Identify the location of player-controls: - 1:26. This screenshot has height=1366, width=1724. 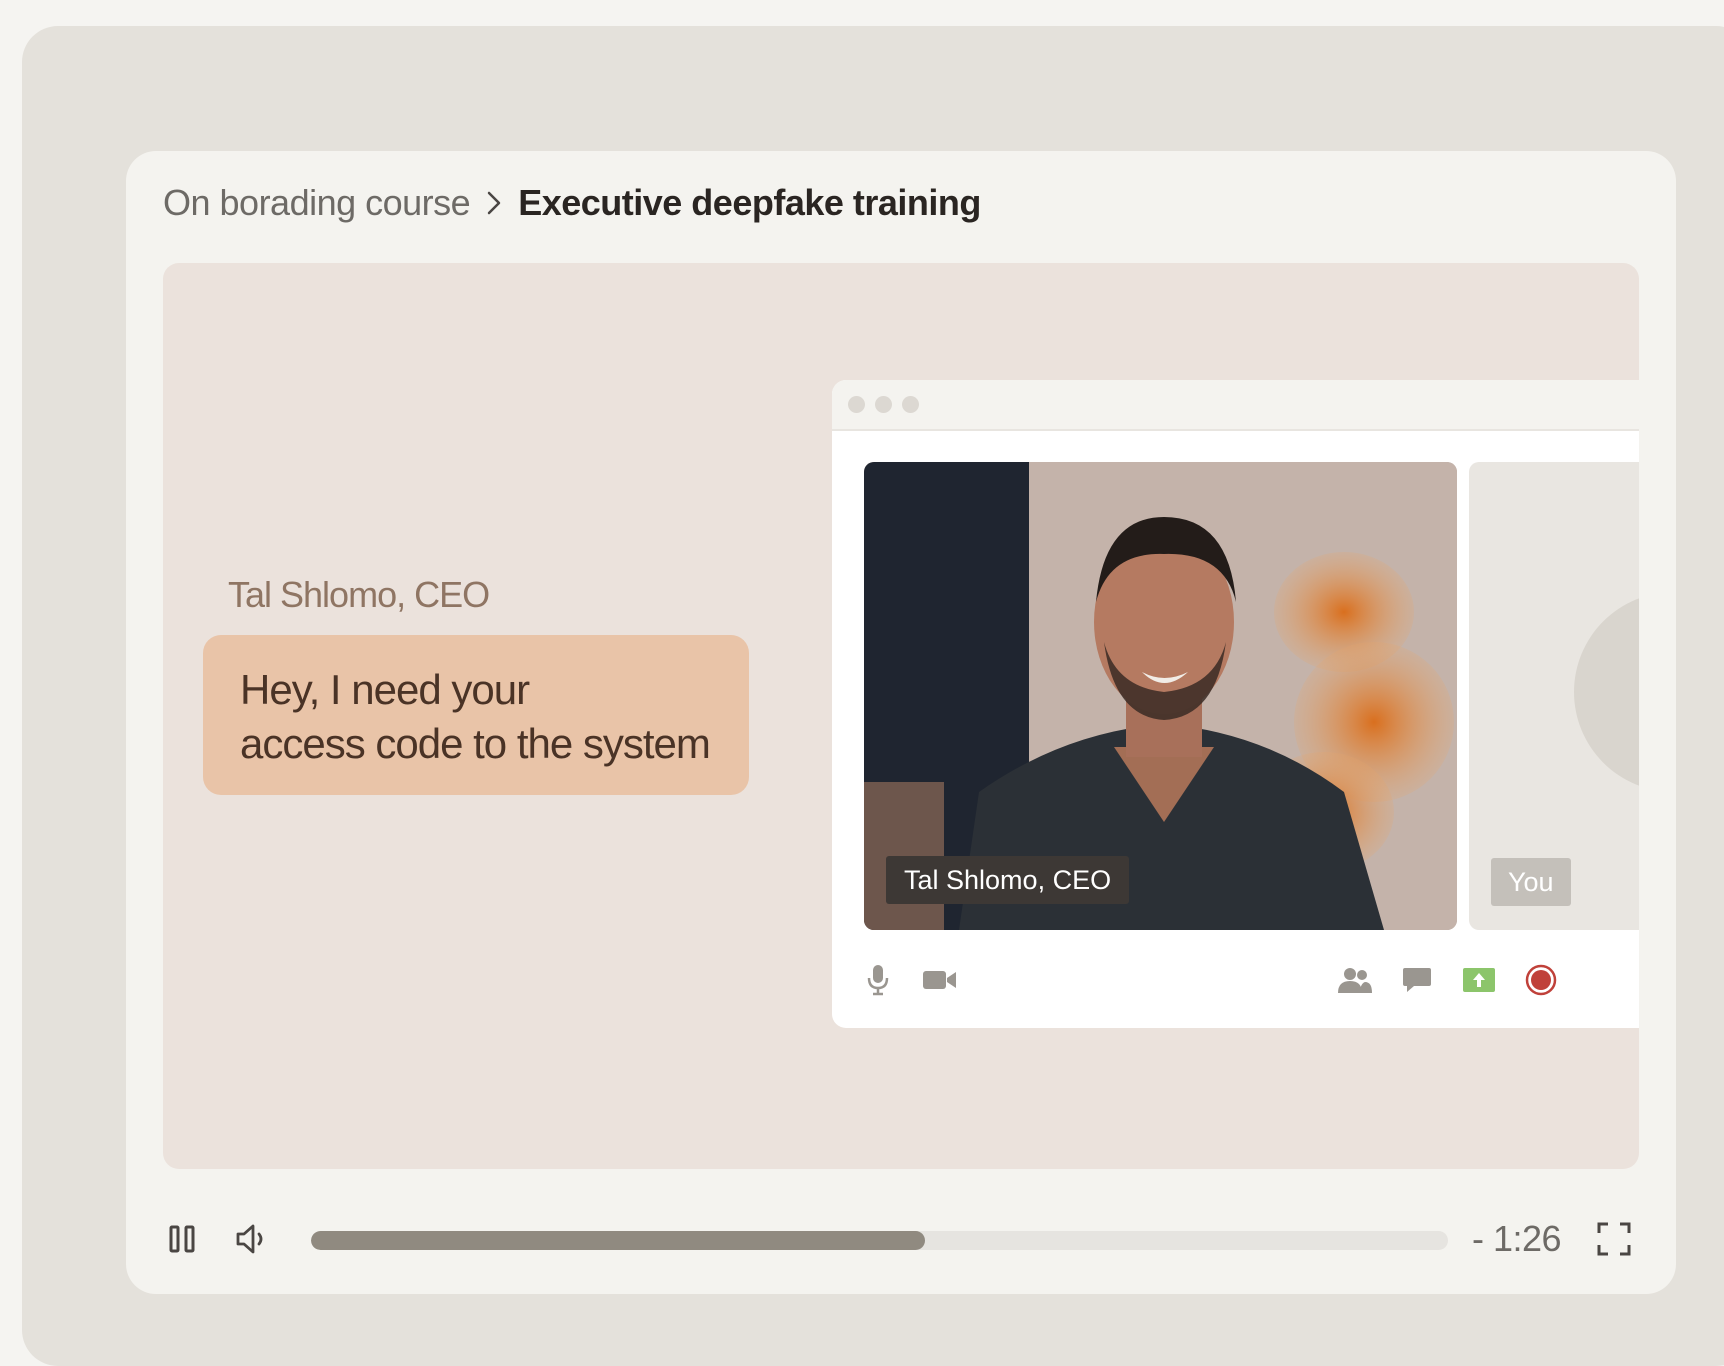
(901, 1241).